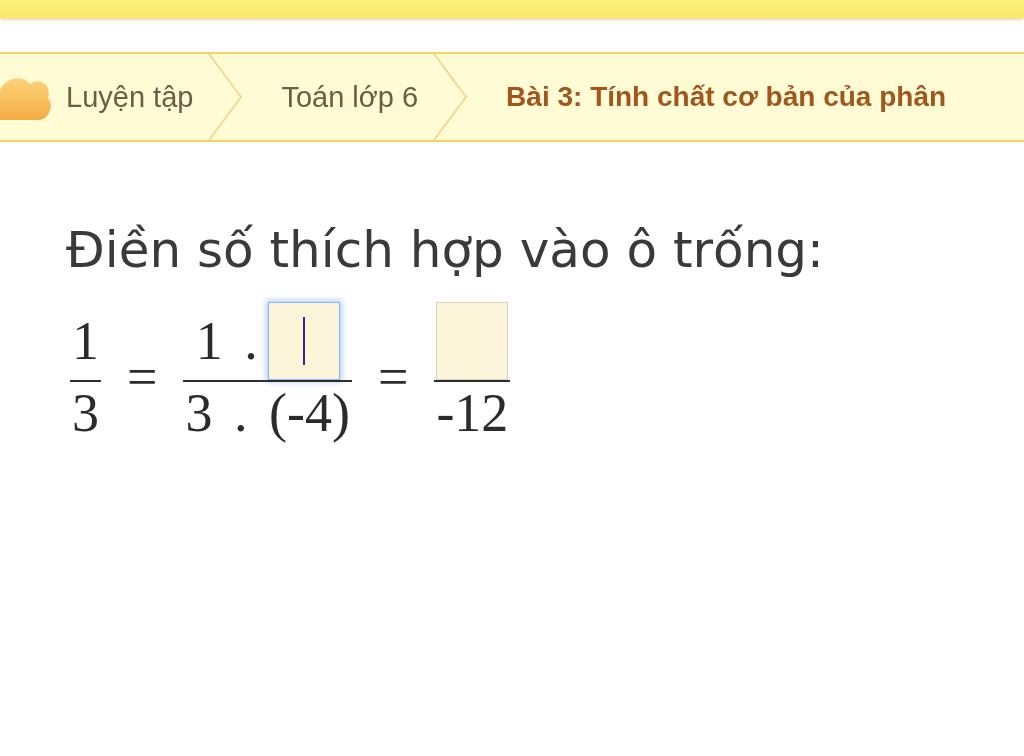 Image resolution: width=1024 pixels, height=756 pixels. I want to click on denominator-text: -12, so click(472, 413).